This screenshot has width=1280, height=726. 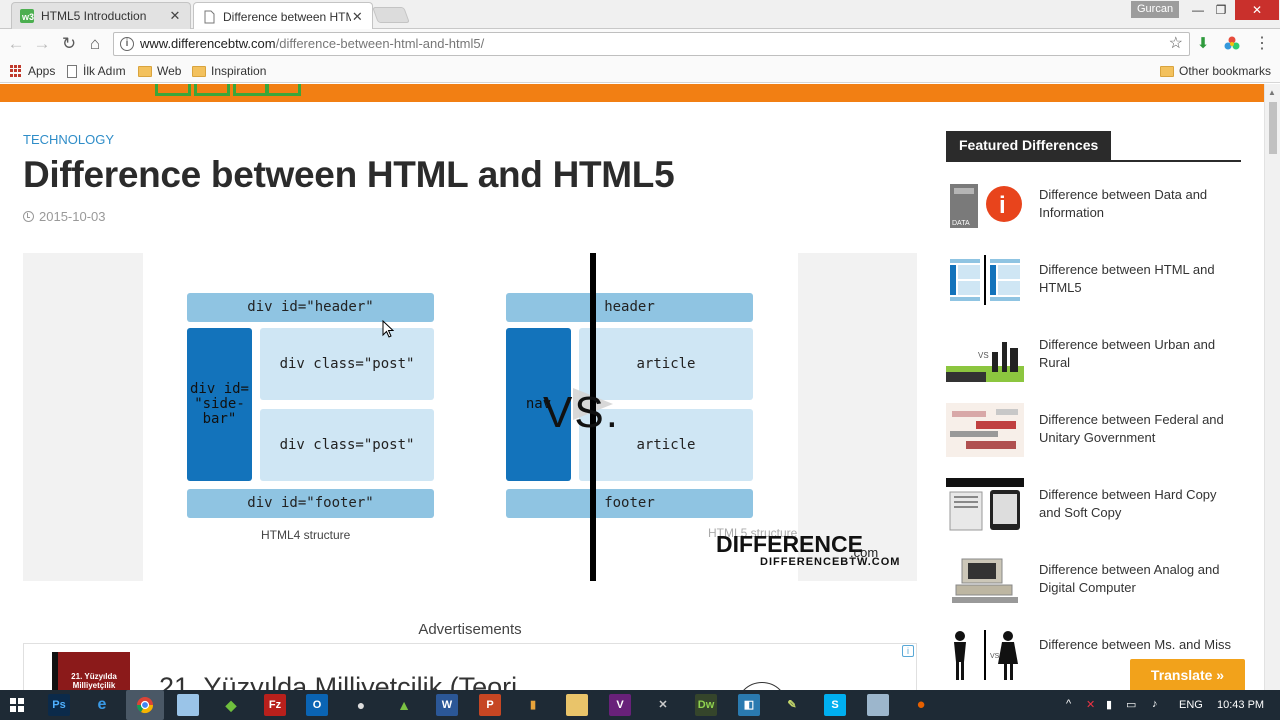 What do you see at coordinates (985, 655) in the screenshot?
I see `ms-miss-thumbnail: VS` at bounding box center [985, 655].